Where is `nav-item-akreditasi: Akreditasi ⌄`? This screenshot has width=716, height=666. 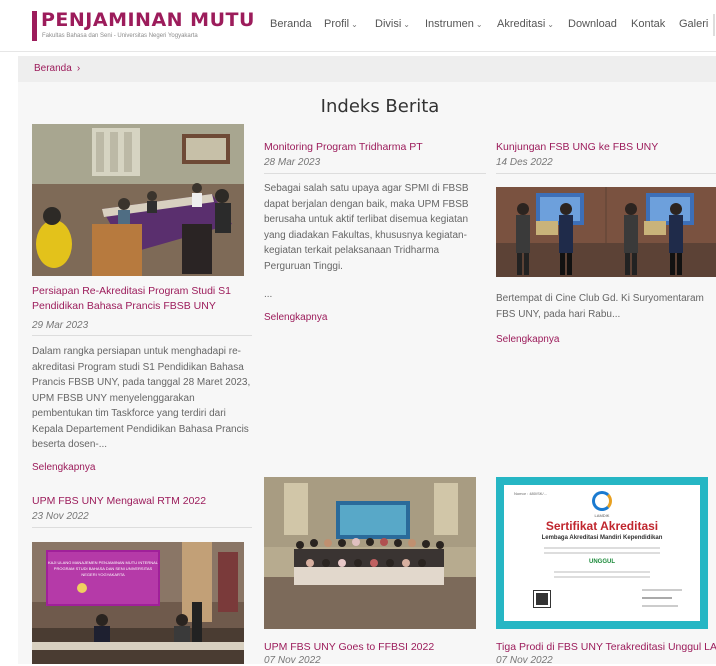
nav-item-akreditasi: Akreditasi ⌄ is located at coordinates (525, 26).